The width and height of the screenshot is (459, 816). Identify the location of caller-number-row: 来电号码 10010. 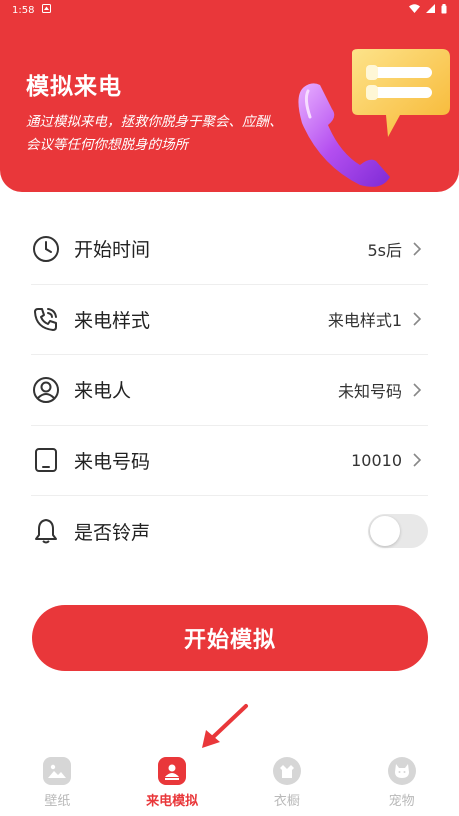
(229, 461).